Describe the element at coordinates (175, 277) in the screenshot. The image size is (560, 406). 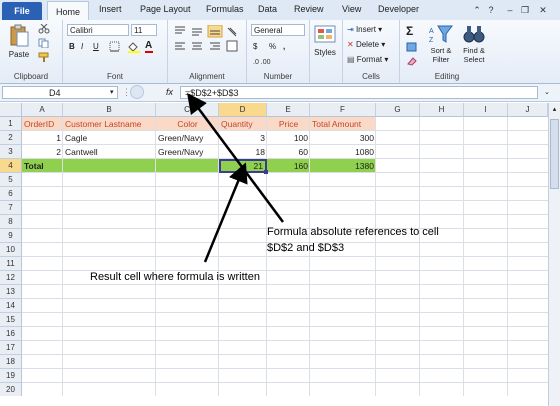
I see `result-annotation: Result cell where formula is written` at that location.